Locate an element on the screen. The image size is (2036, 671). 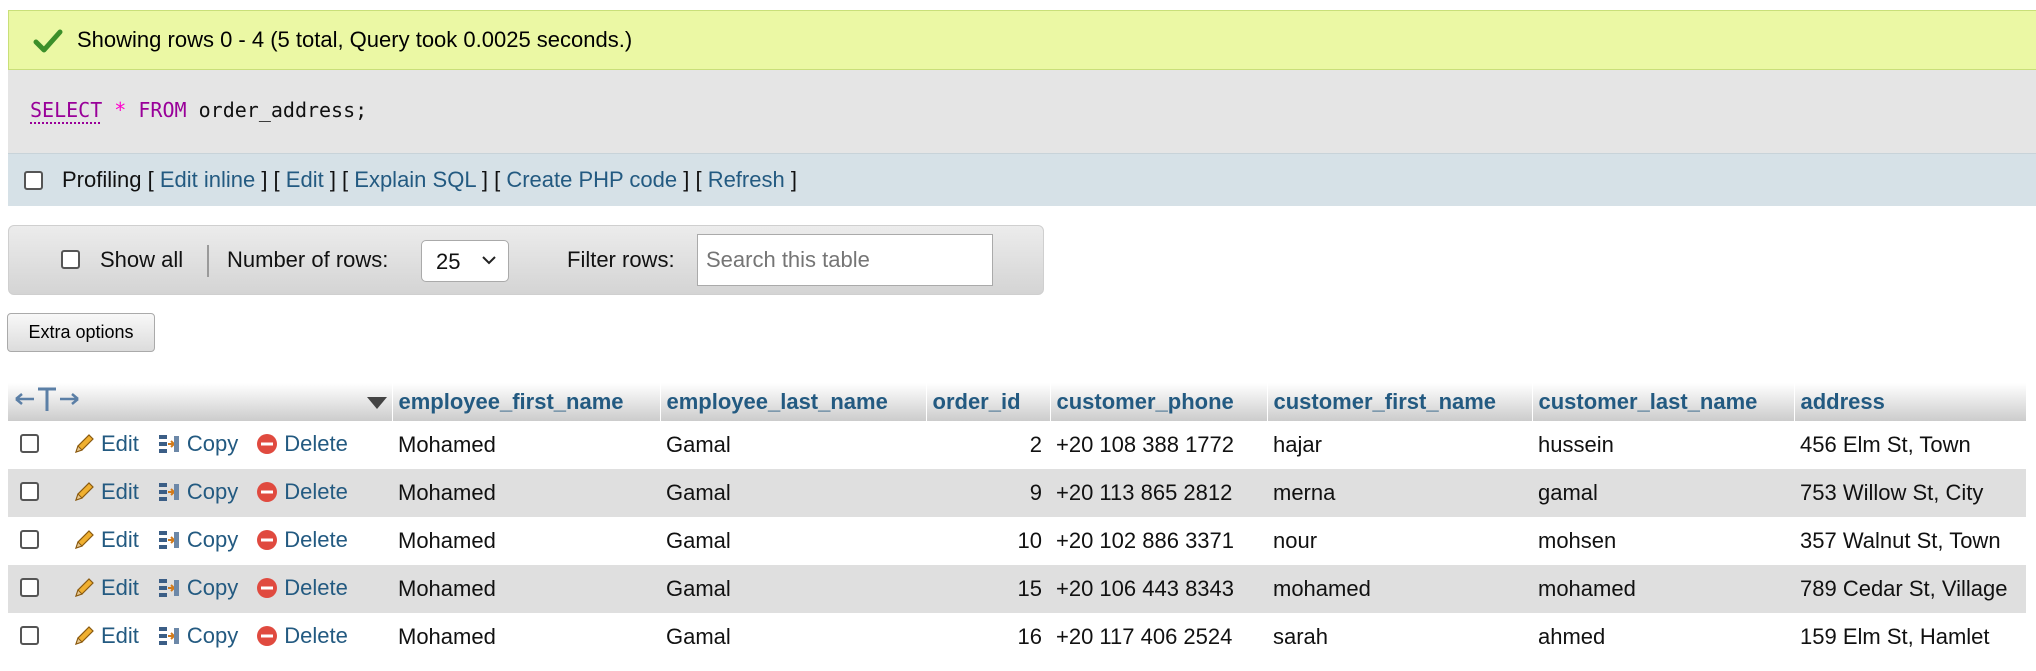
column-header: customer_phone is located at coordinates (1159, 402).